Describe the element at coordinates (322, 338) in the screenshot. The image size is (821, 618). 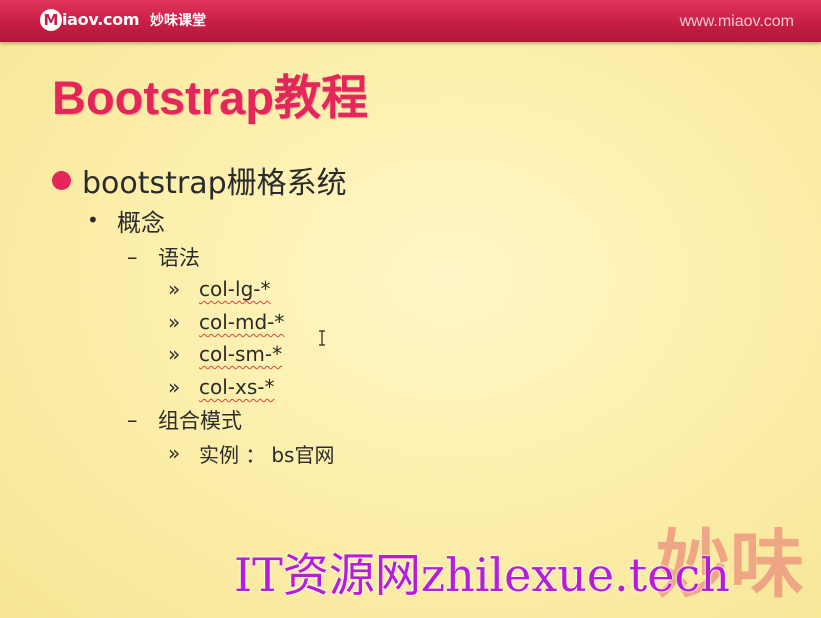
I see `i-beam-cursor-icon` at that location.